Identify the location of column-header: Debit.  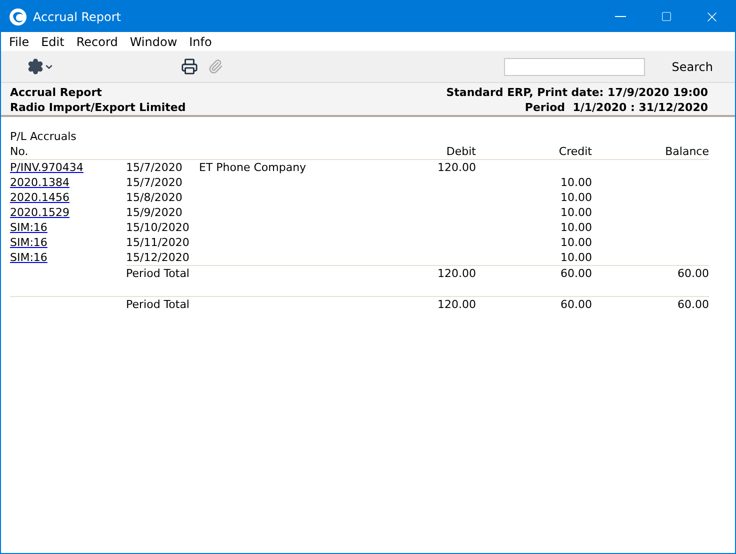
(461, 151).